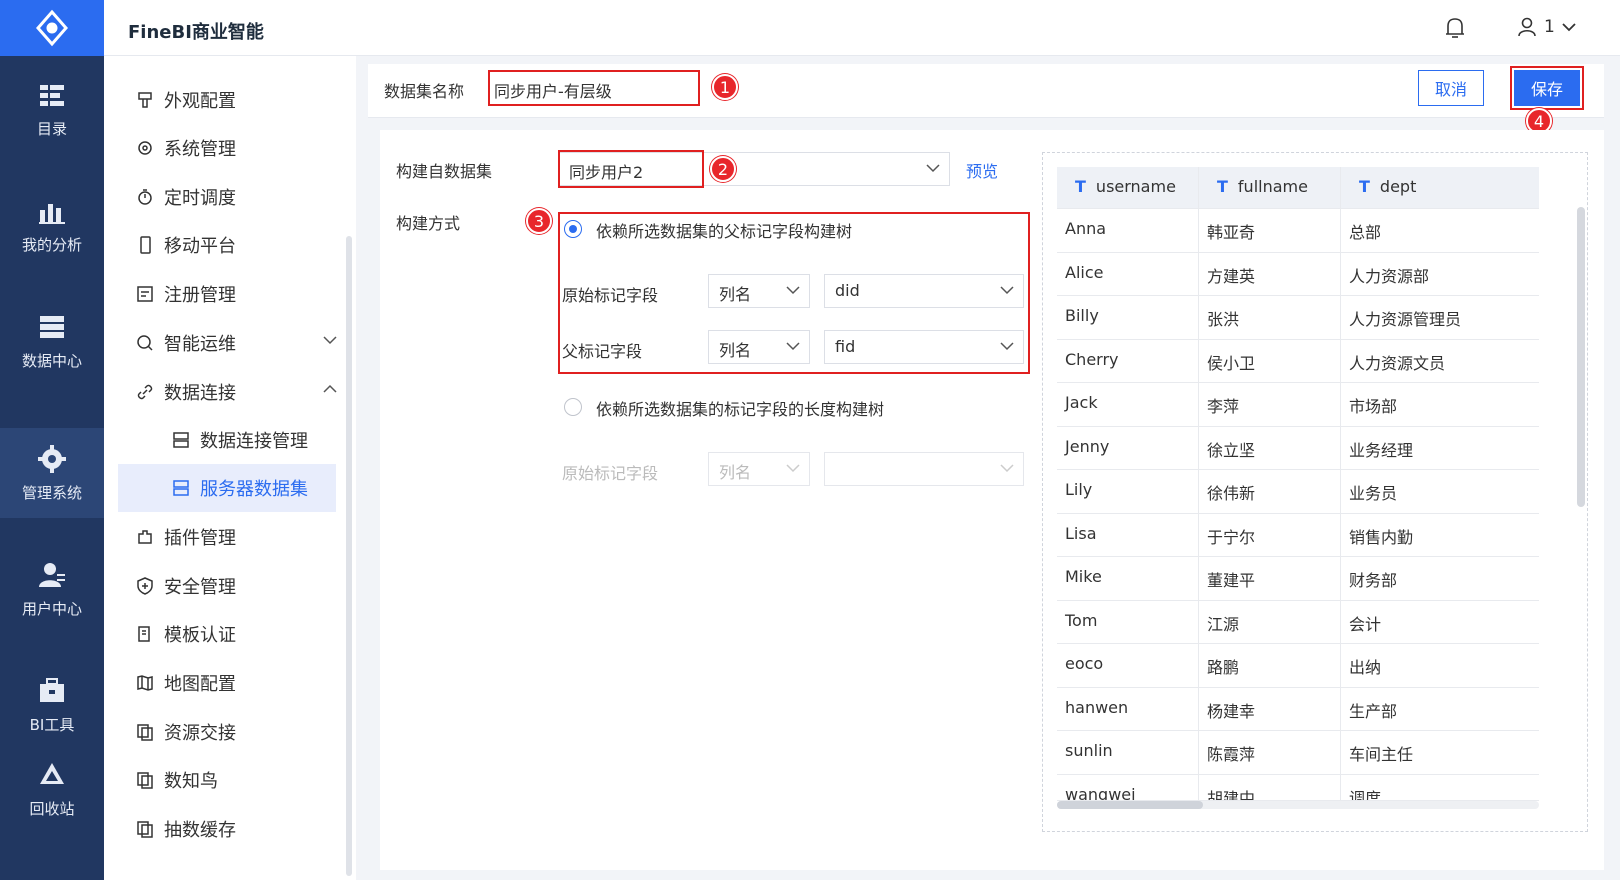 The width and height of the screenshot is (1620, 880). What do you see at coordinates (735, 472) in the screenshot?
I see `orig-field-type-value-disabled: 列名` at bounding box center [735, 472].